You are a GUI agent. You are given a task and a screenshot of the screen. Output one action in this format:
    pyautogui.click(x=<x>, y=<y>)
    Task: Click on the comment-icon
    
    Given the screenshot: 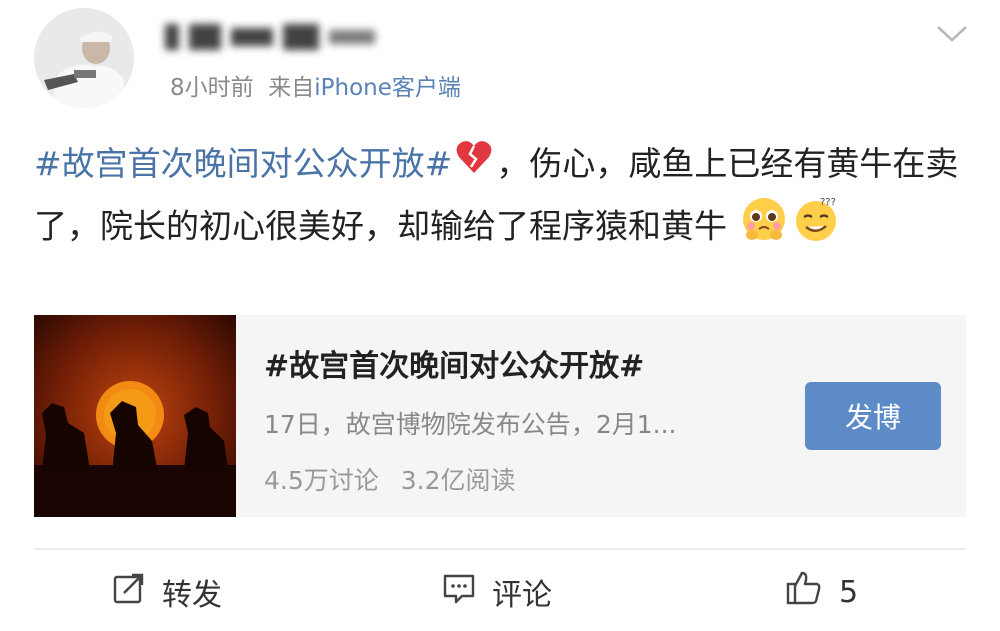 What is the action you would take?
    pyautogui.click(x=467, y=592)
    